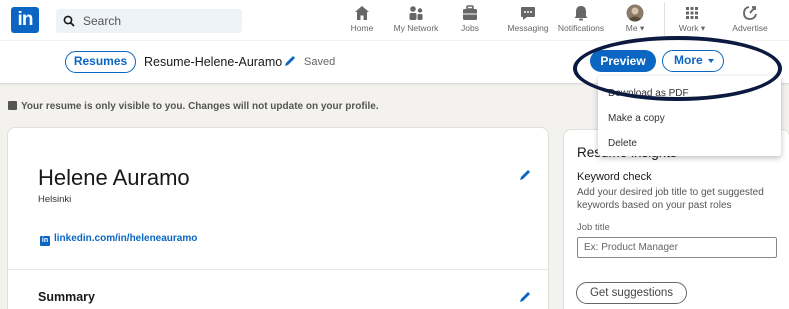  I want to click on menu-item-make-copy: Make a copy, so click(636, 118).